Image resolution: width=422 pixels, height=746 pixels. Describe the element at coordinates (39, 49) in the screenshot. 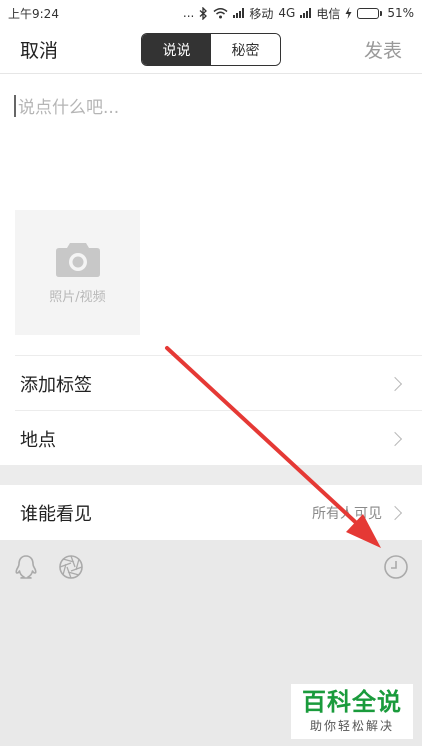

I see `cancel-button: 取消` at that location.